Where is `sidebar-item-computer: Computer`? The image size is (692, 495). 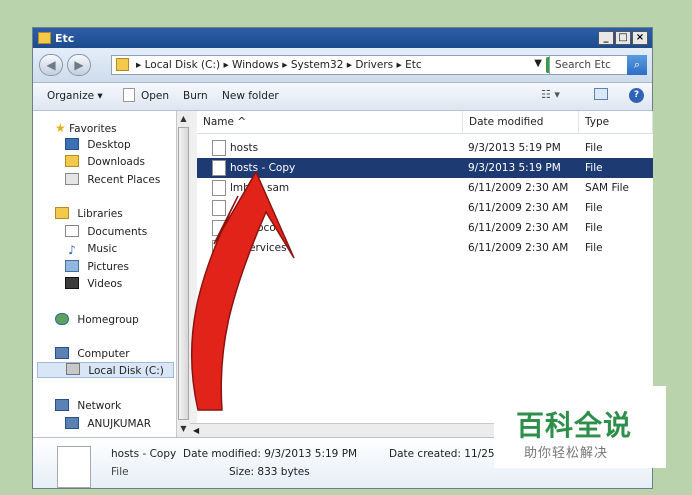 sidebar-item-computer: Computer is located at coordinates (92, 353).